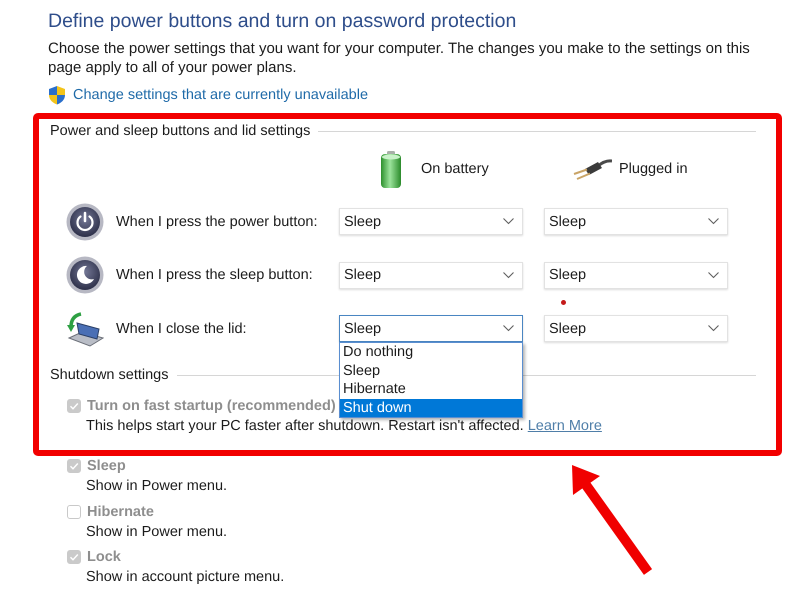  Describe the element at coordinates (283, 21) in the screenshot. I see `page-title: Define power buttons and turn on password protection` at that location.